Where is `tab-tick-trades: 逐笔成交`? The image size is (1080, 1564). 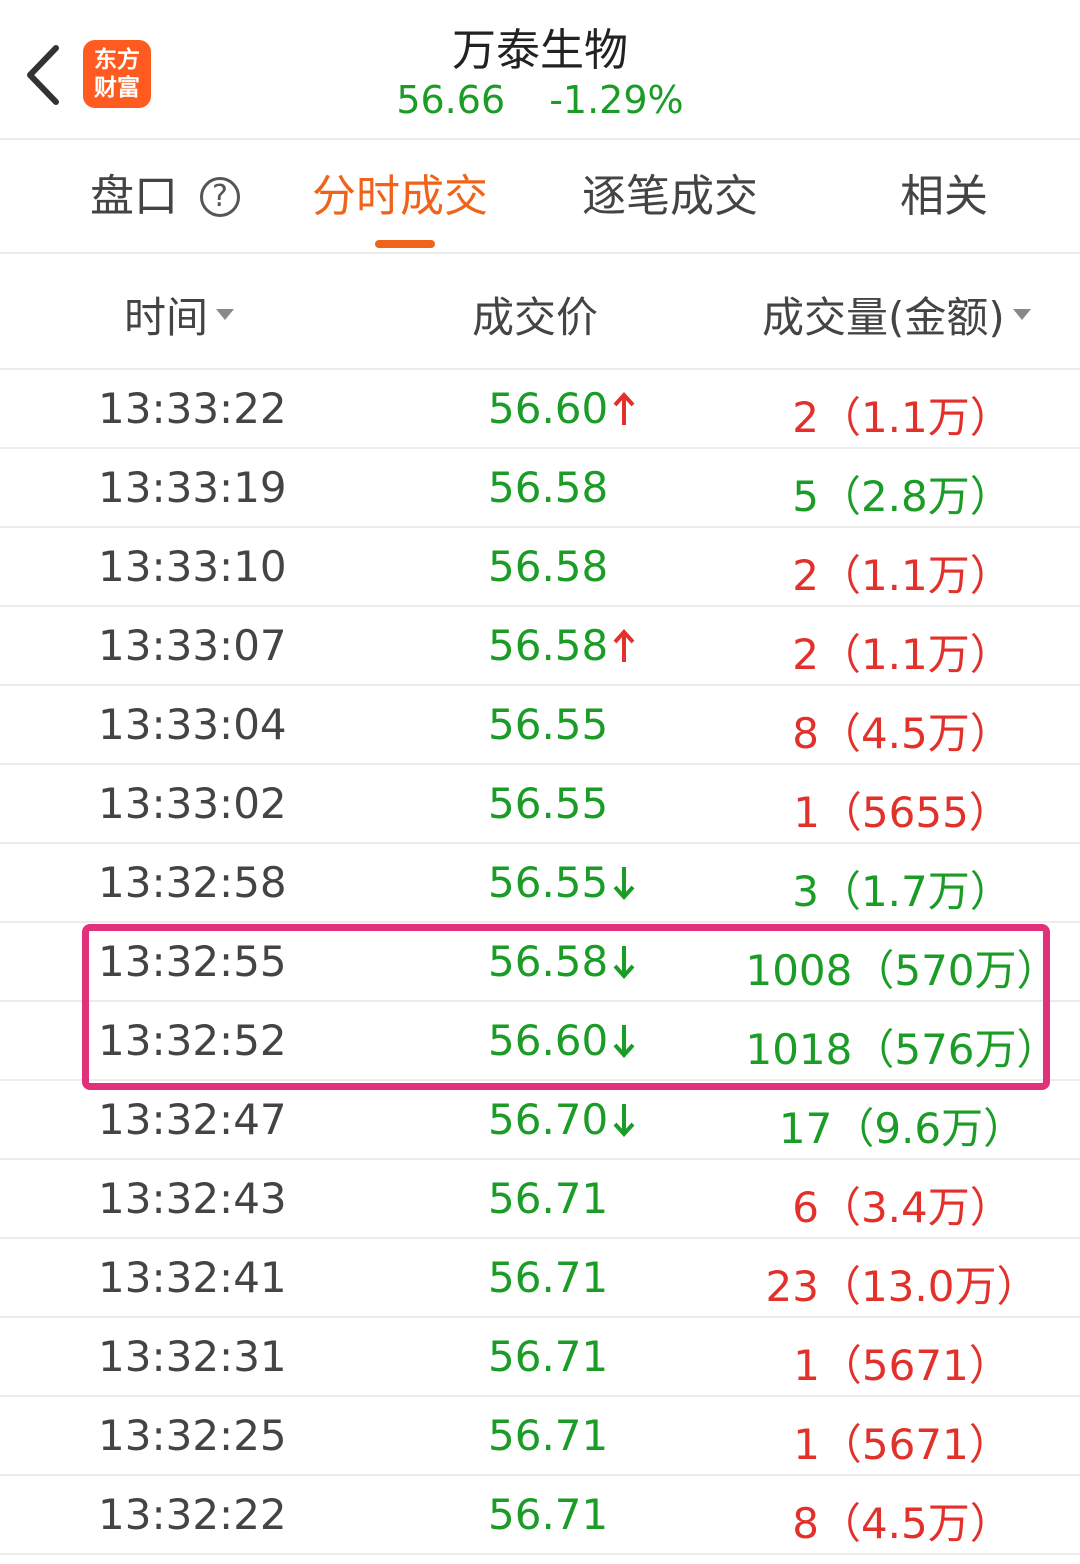
tab-tick-trades: 逐笔成交 is located at coordinates (670, 197).